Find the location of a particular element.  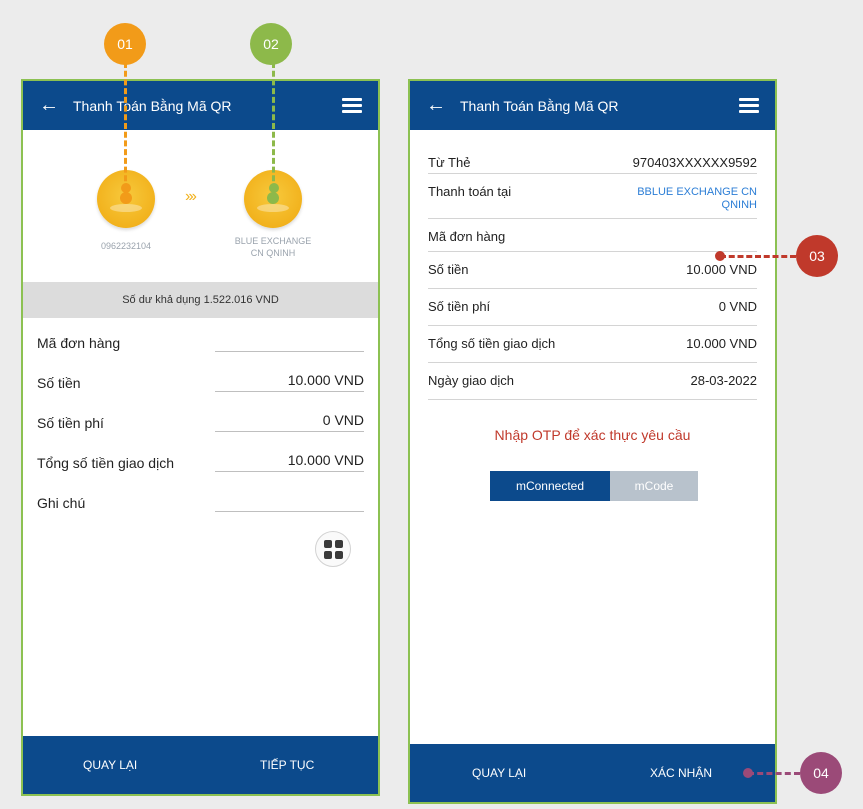

callout-03-anchor is located at coordinates (720, 256).